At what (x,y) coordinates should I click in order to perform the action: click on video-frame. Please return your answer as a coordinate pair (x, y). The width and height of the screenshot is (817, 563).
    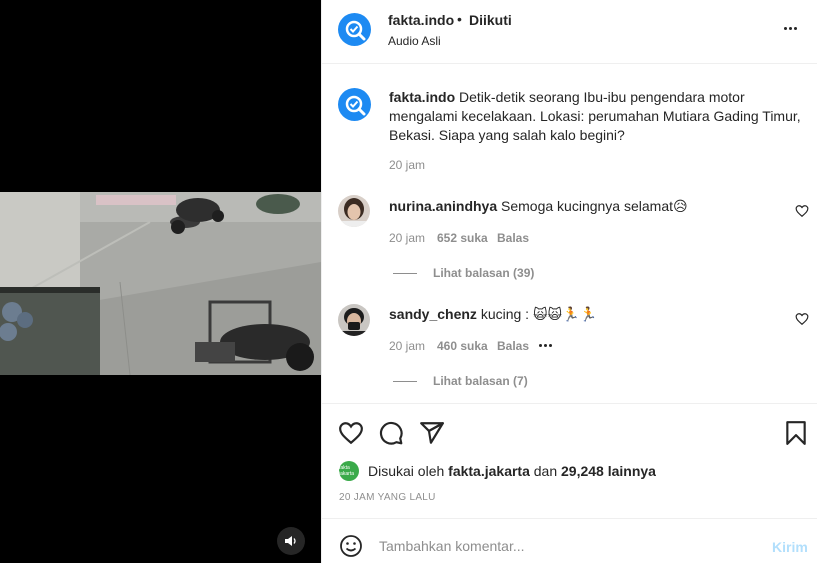
    Looking at the image, I should click on (160, 283).